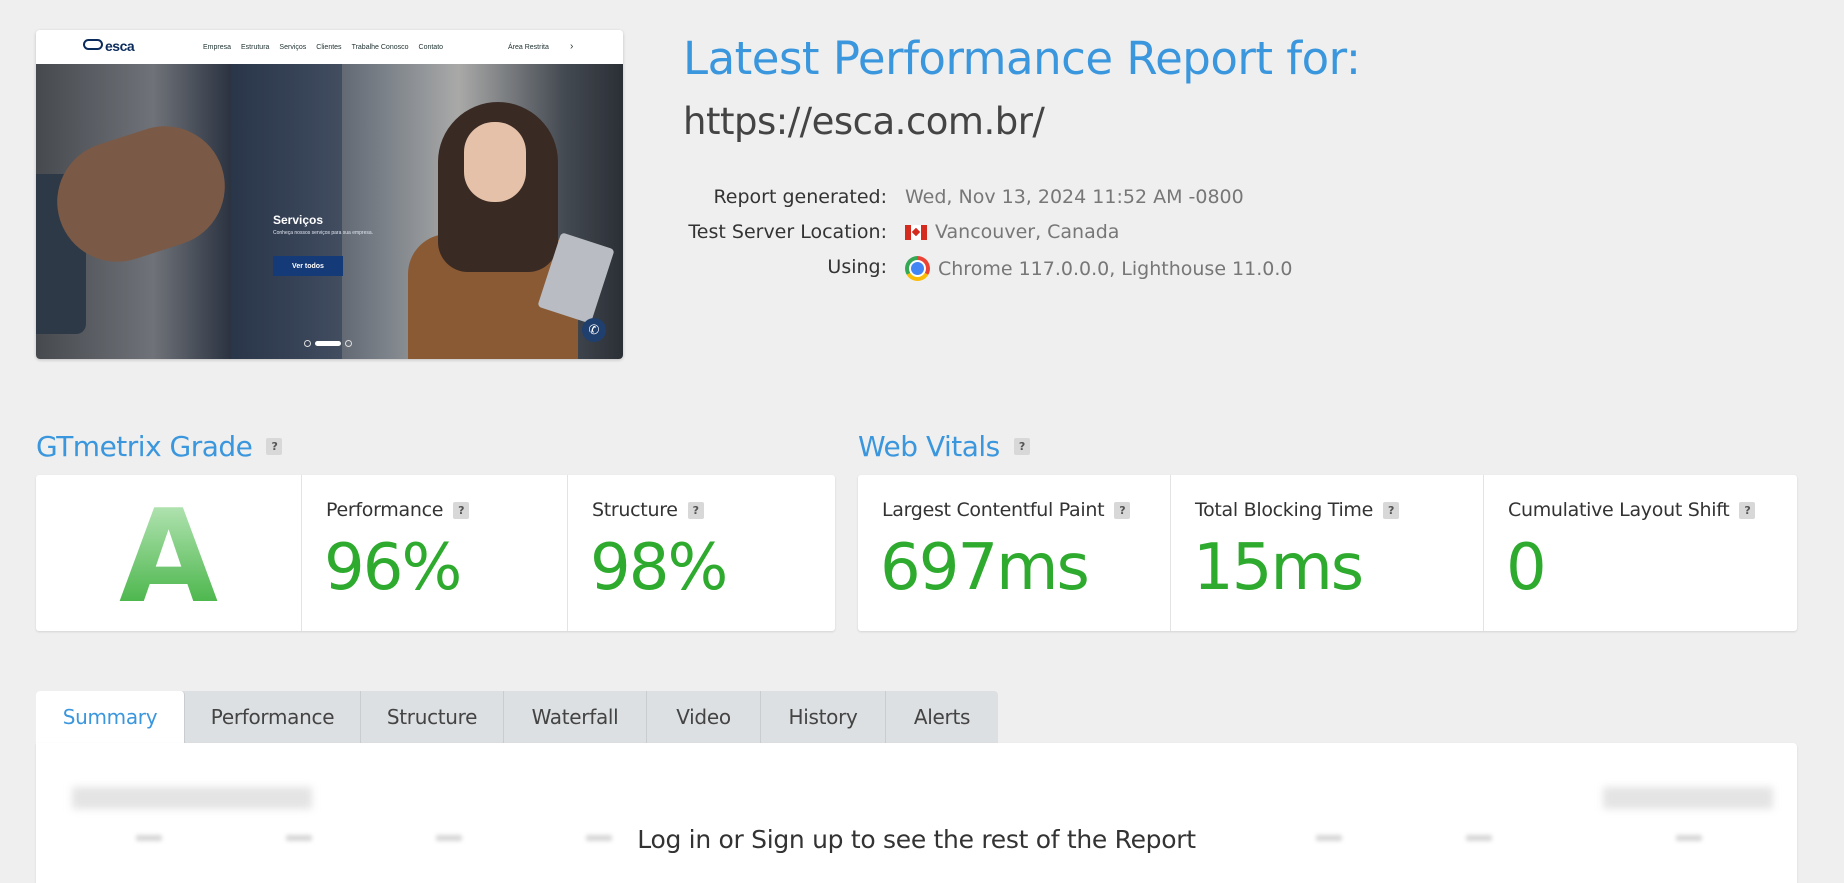  Describe the element at coordinates (864, 121) in the screenshot. I see `report-url: https://esca.com.br/` at that location.